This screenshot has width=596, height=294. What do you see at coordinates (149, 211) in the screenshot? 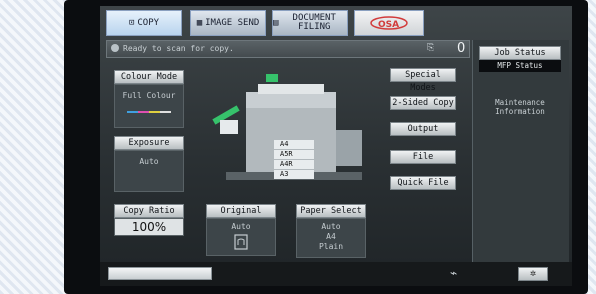
I see `copy-ratio-button: Copy Ratio` at bounding box center [149, 211].